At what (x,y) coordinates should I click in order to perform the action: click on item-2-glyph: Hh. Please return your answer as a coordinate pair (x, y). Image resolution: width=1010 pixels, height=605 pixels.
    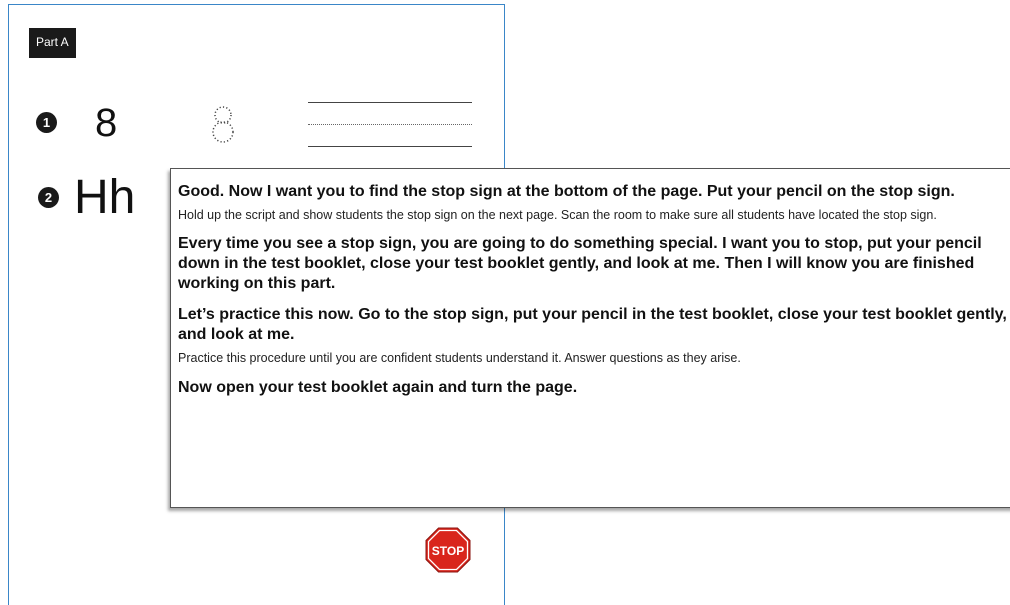
    Looking at the image, I should click on (105, 197).